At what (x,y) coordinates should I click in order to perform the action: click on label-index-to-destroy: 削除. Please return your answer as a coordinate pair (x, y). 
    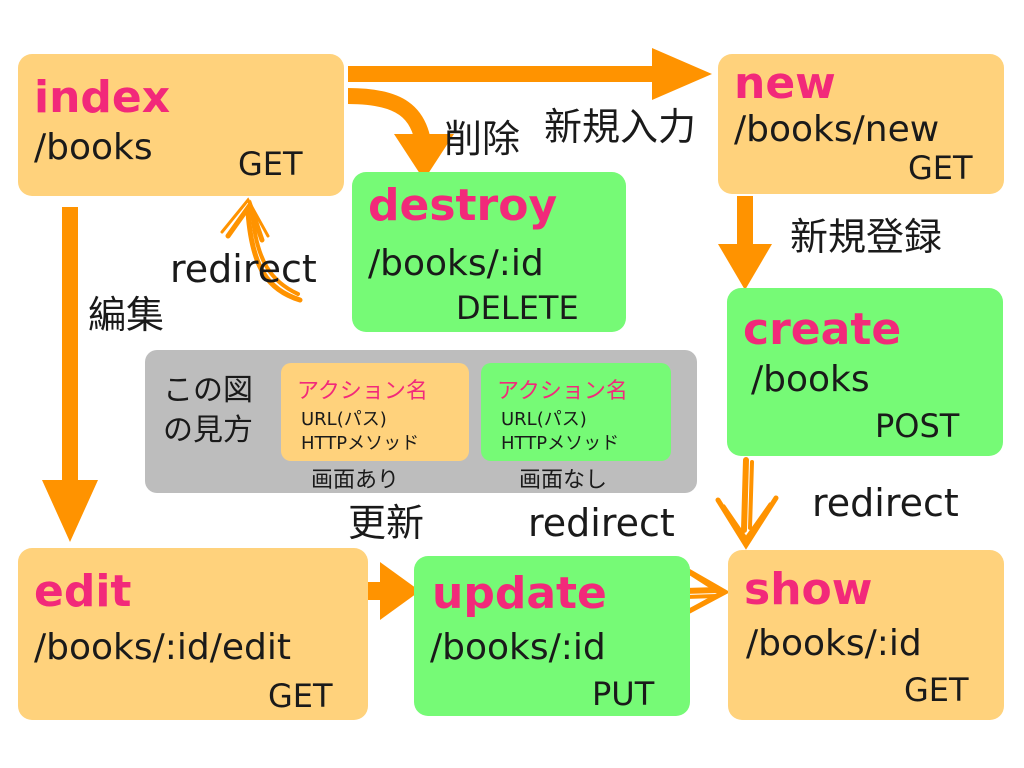
    Looking at the image, I should click on (482, 139).